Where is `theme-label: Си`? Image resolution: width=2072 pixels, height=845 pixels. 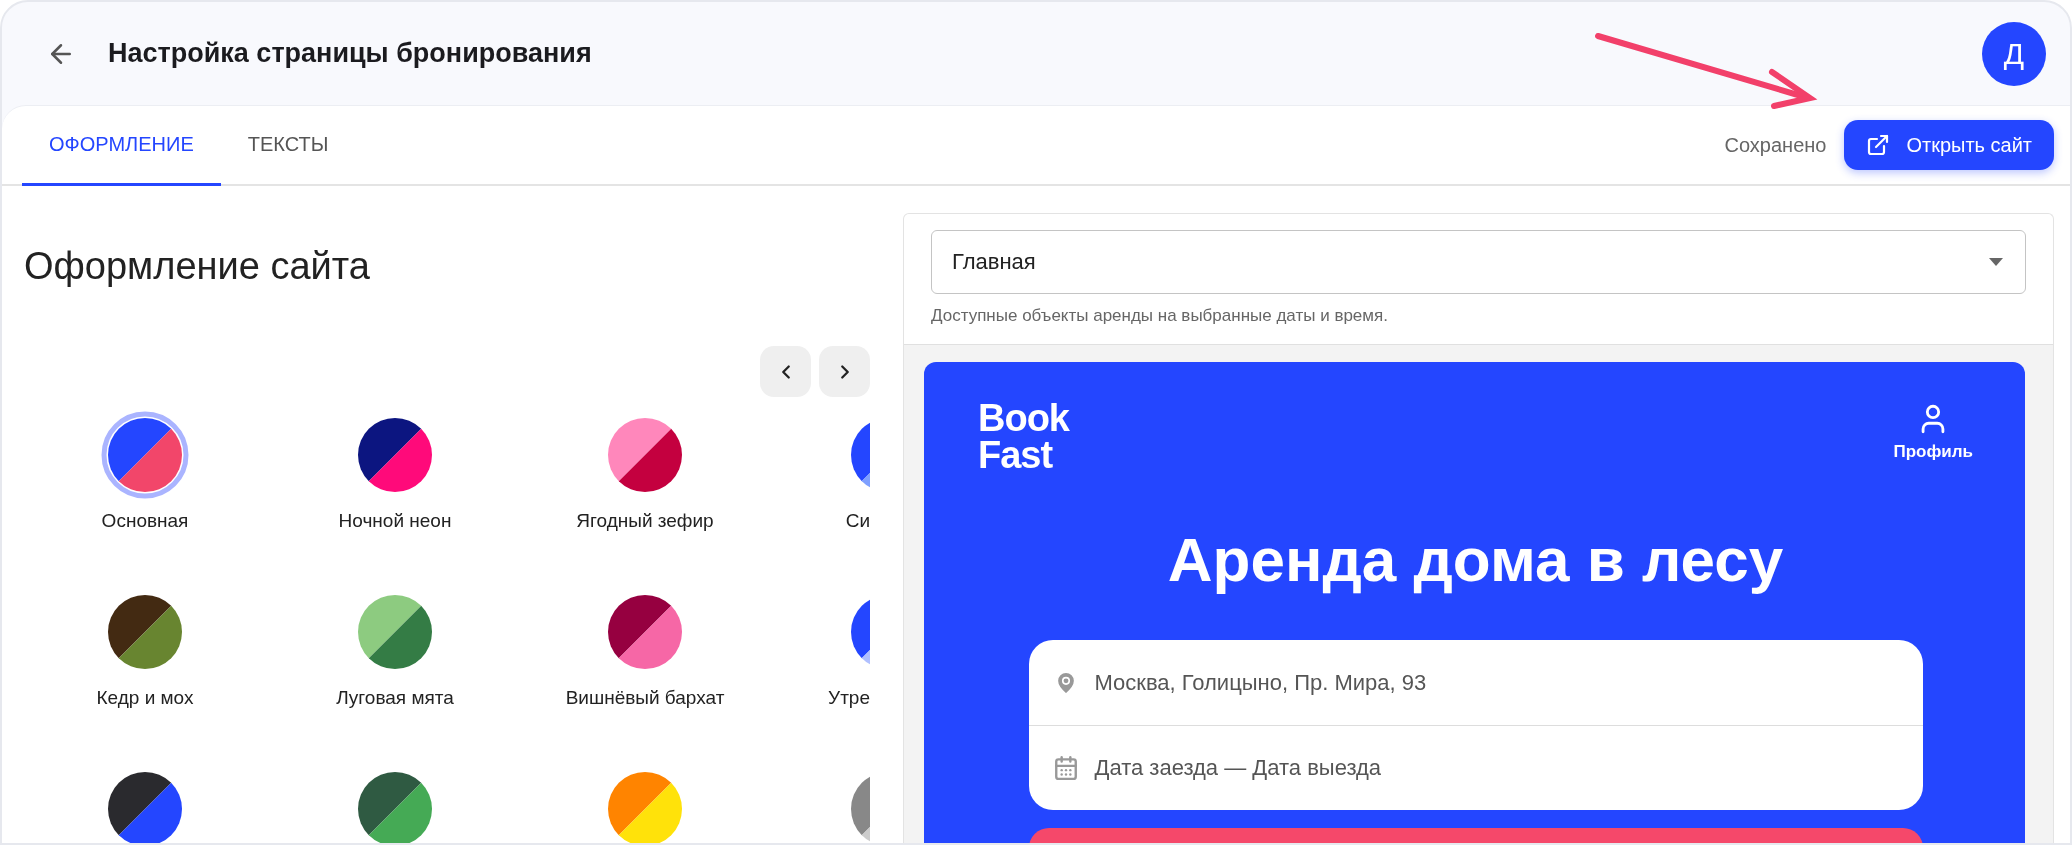 theme-label: Си is located at coordinates (857, 521).